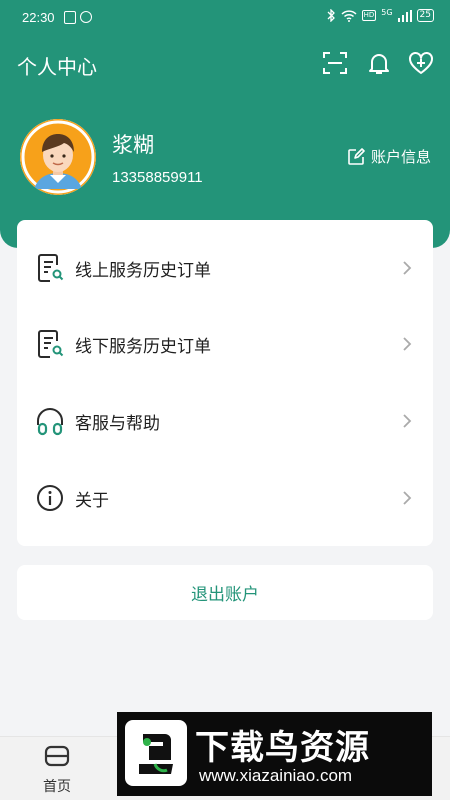 Image resolution: width=450 pixels, height=800 pixels. What do you see at coordinates (57, 770) in the screenshot?
I see `tab-home: 首页` at bounding box center [57, 770].